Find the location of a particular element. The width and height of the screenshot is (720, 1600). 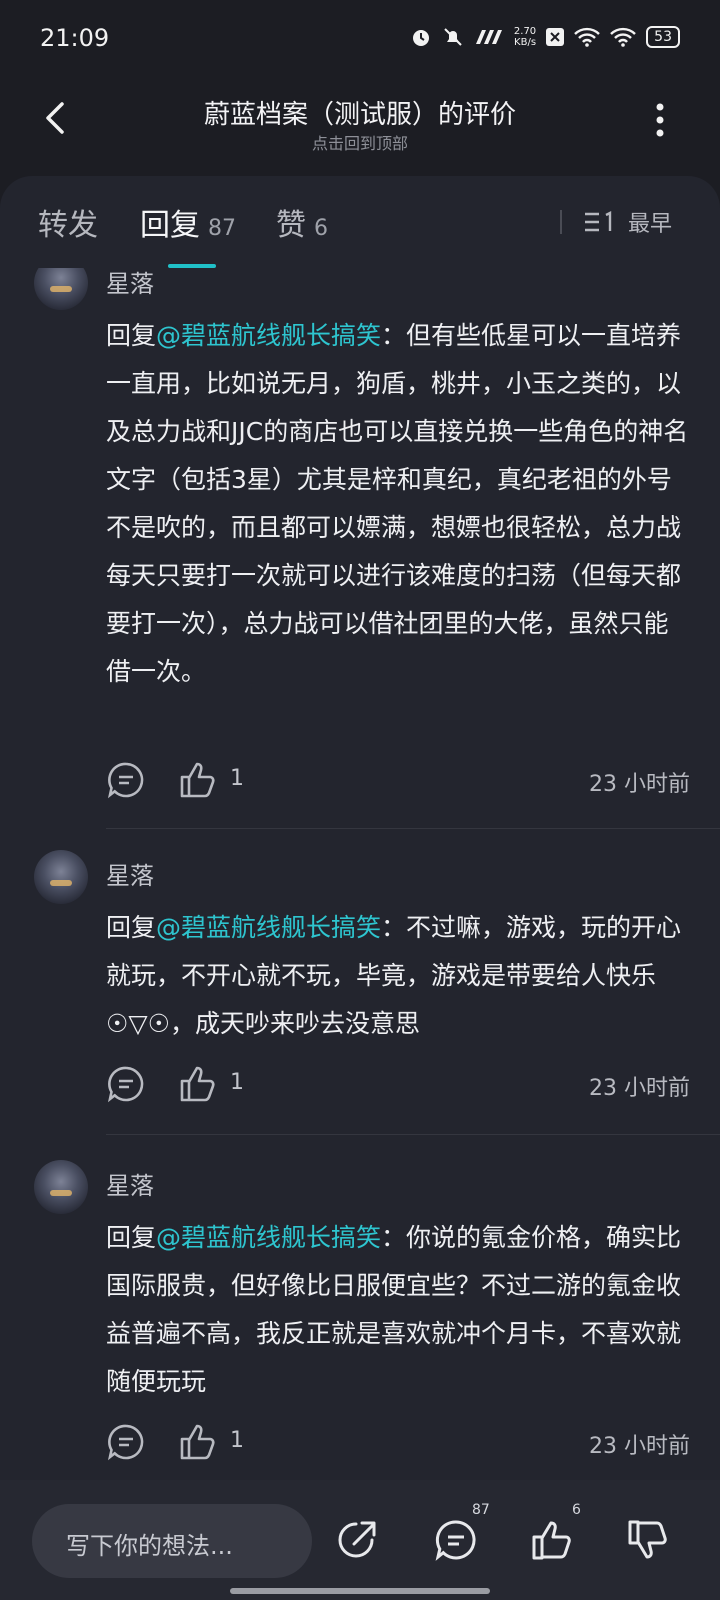

tab-like-label: 赞 is located at coordinates (291, 225).